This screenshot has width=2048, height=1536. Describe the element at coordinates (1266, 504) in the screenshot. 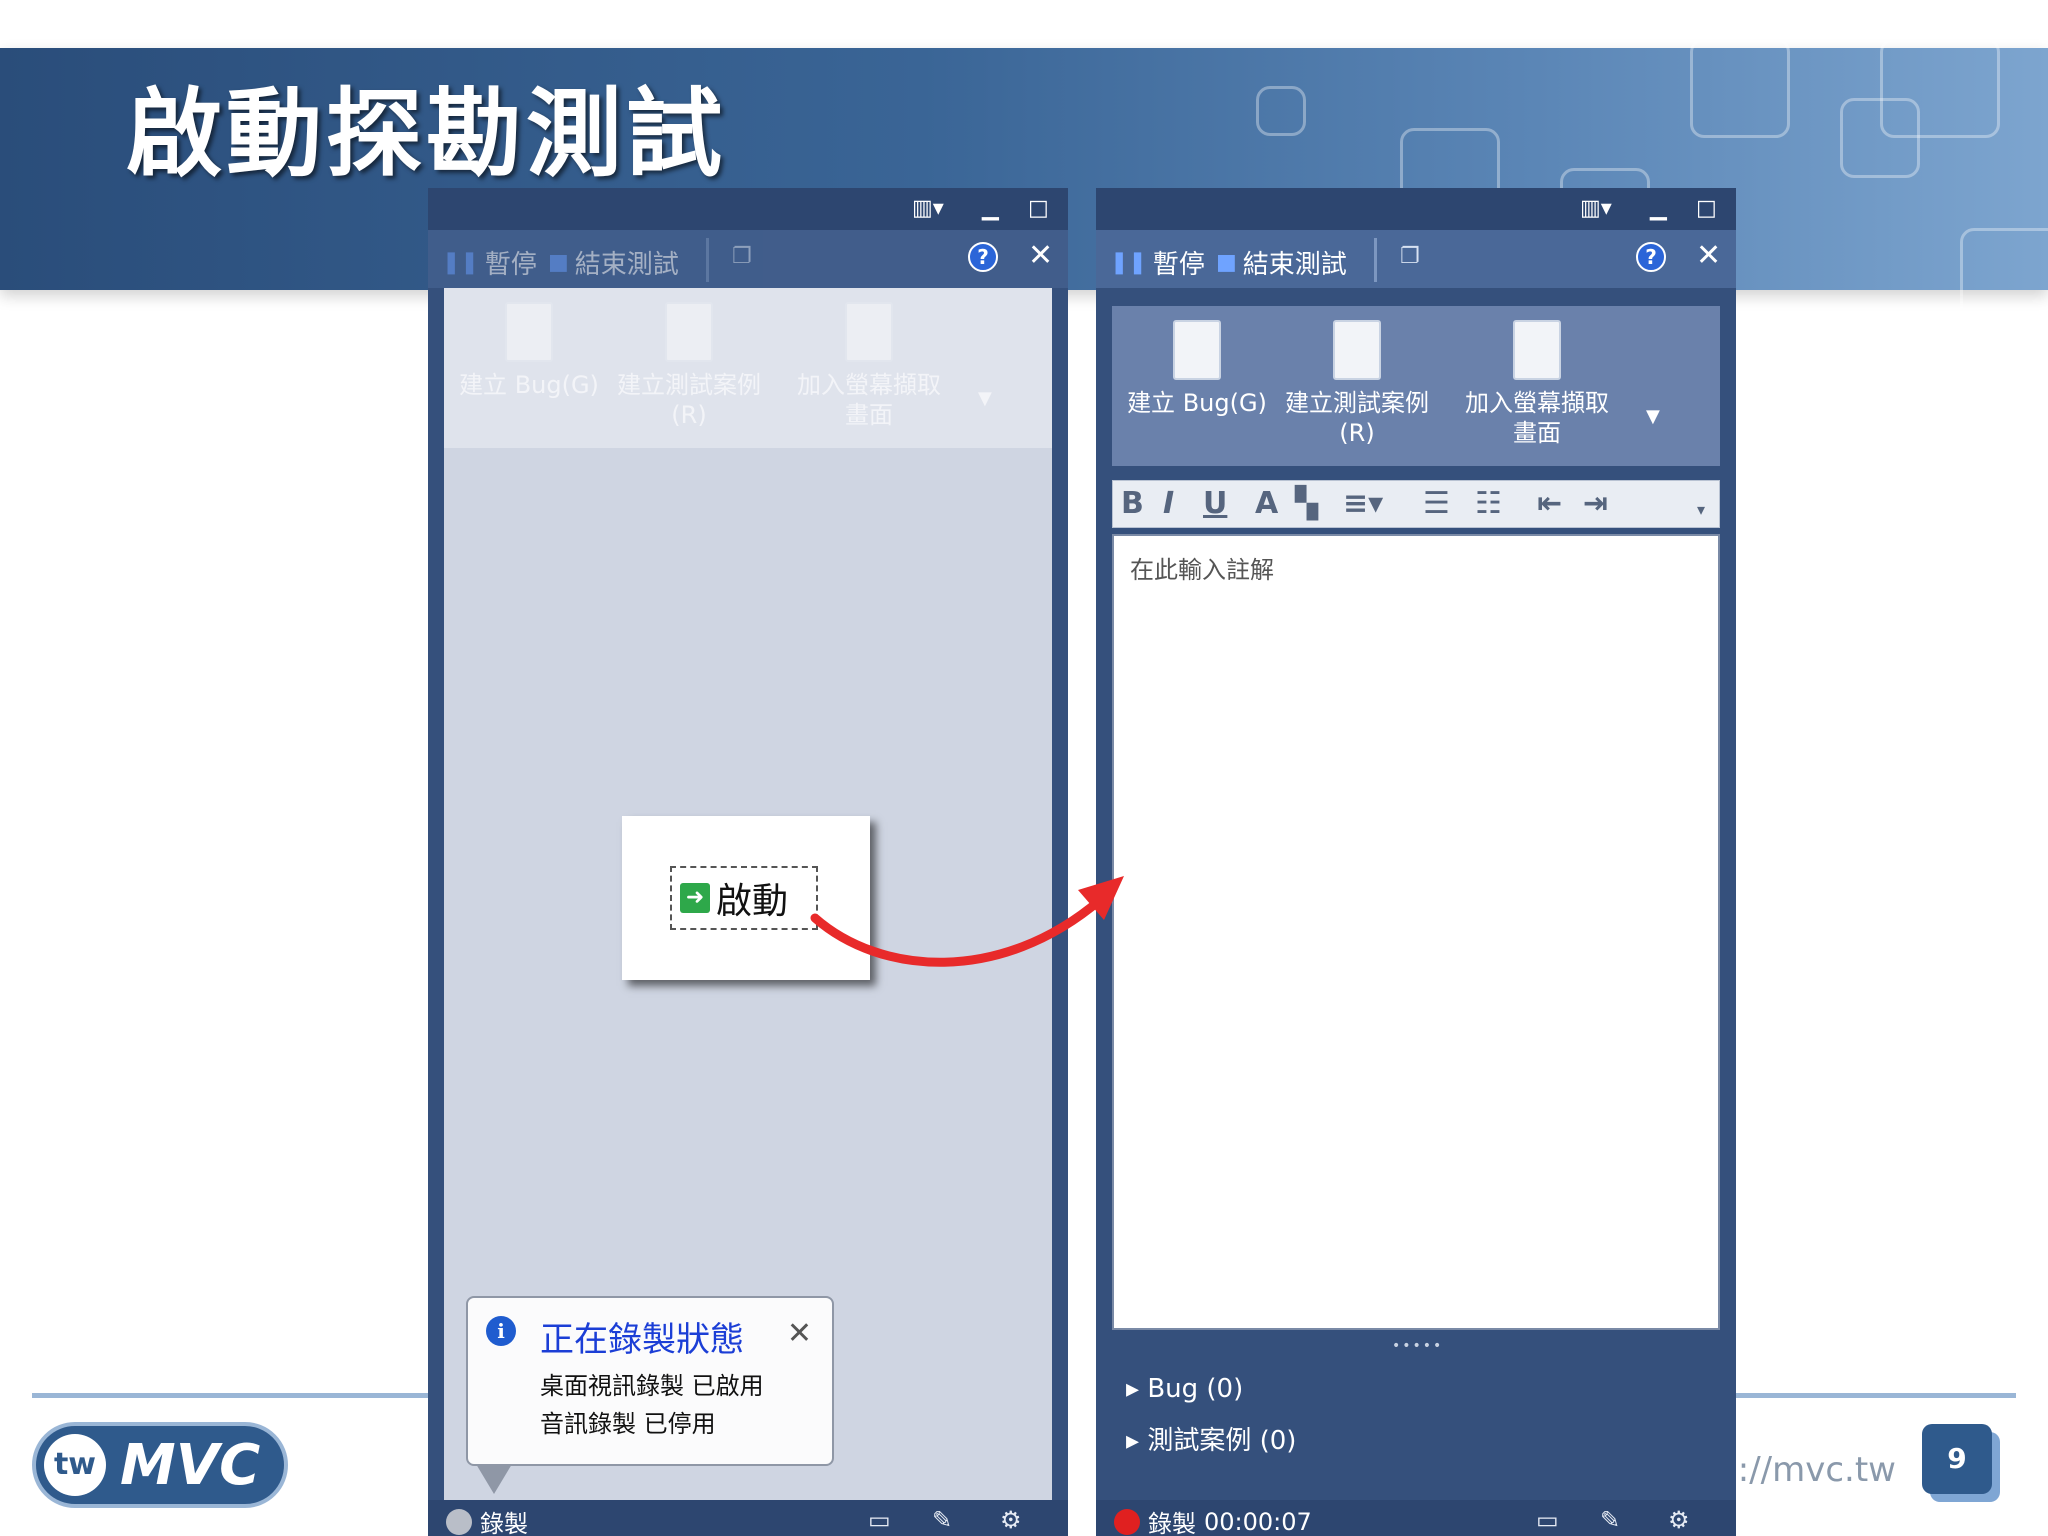

I see `font-color-icon: A` at that location.